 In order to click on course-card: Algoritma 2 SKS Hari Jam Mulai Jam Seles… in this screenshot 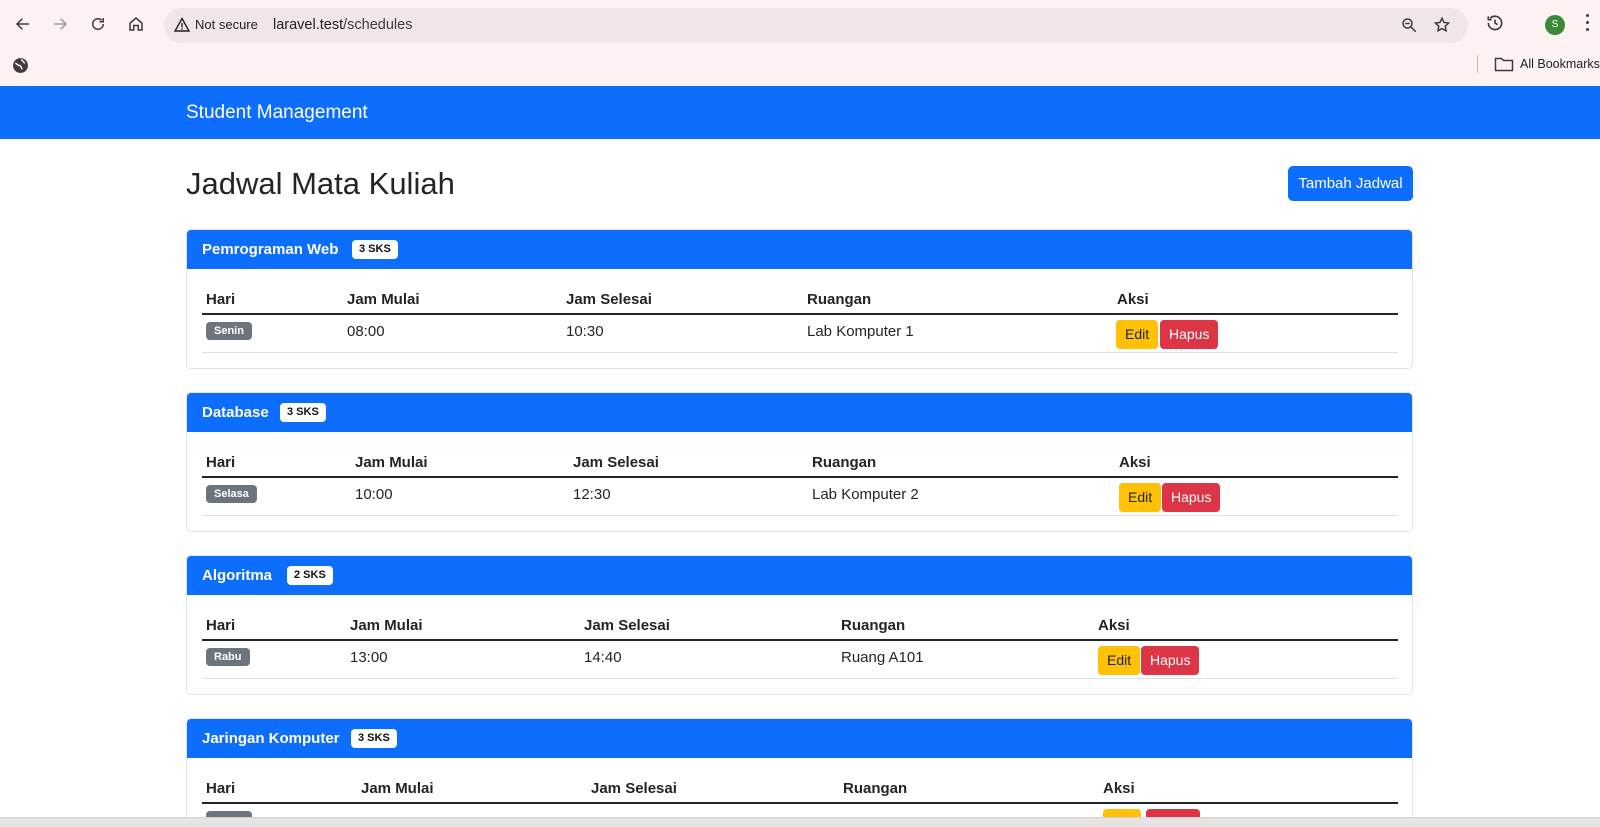, I will do `click(799, 625)`.